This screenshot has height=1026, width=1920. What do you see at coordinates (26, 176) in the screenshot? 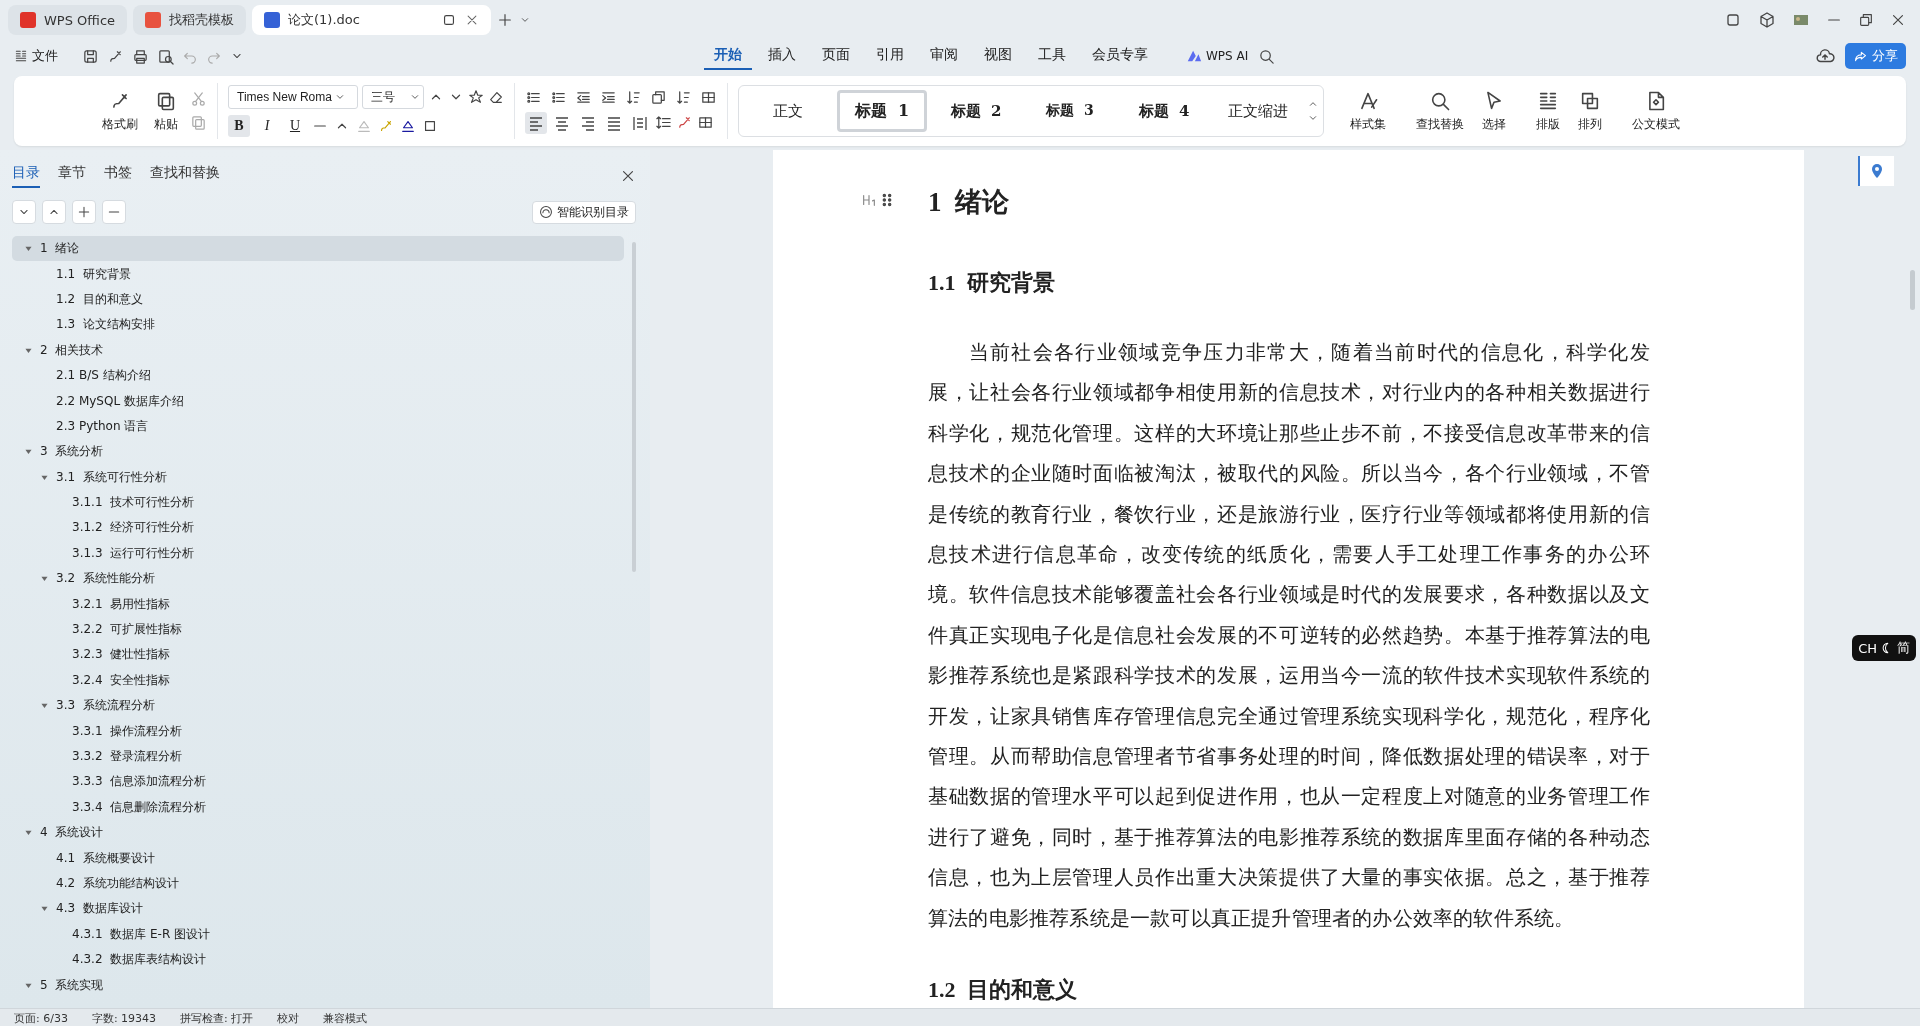
I see `panel-tab: 目录` at bounding box center [26, 176].